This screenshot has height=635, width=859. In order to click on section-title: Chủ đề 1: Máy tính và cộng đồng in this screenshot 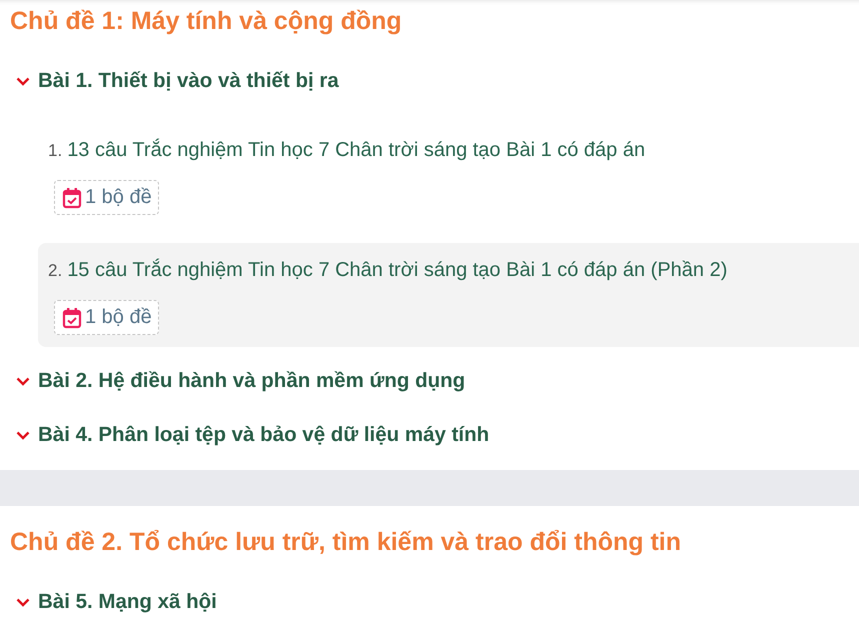, I will do `click(206, 21)`.